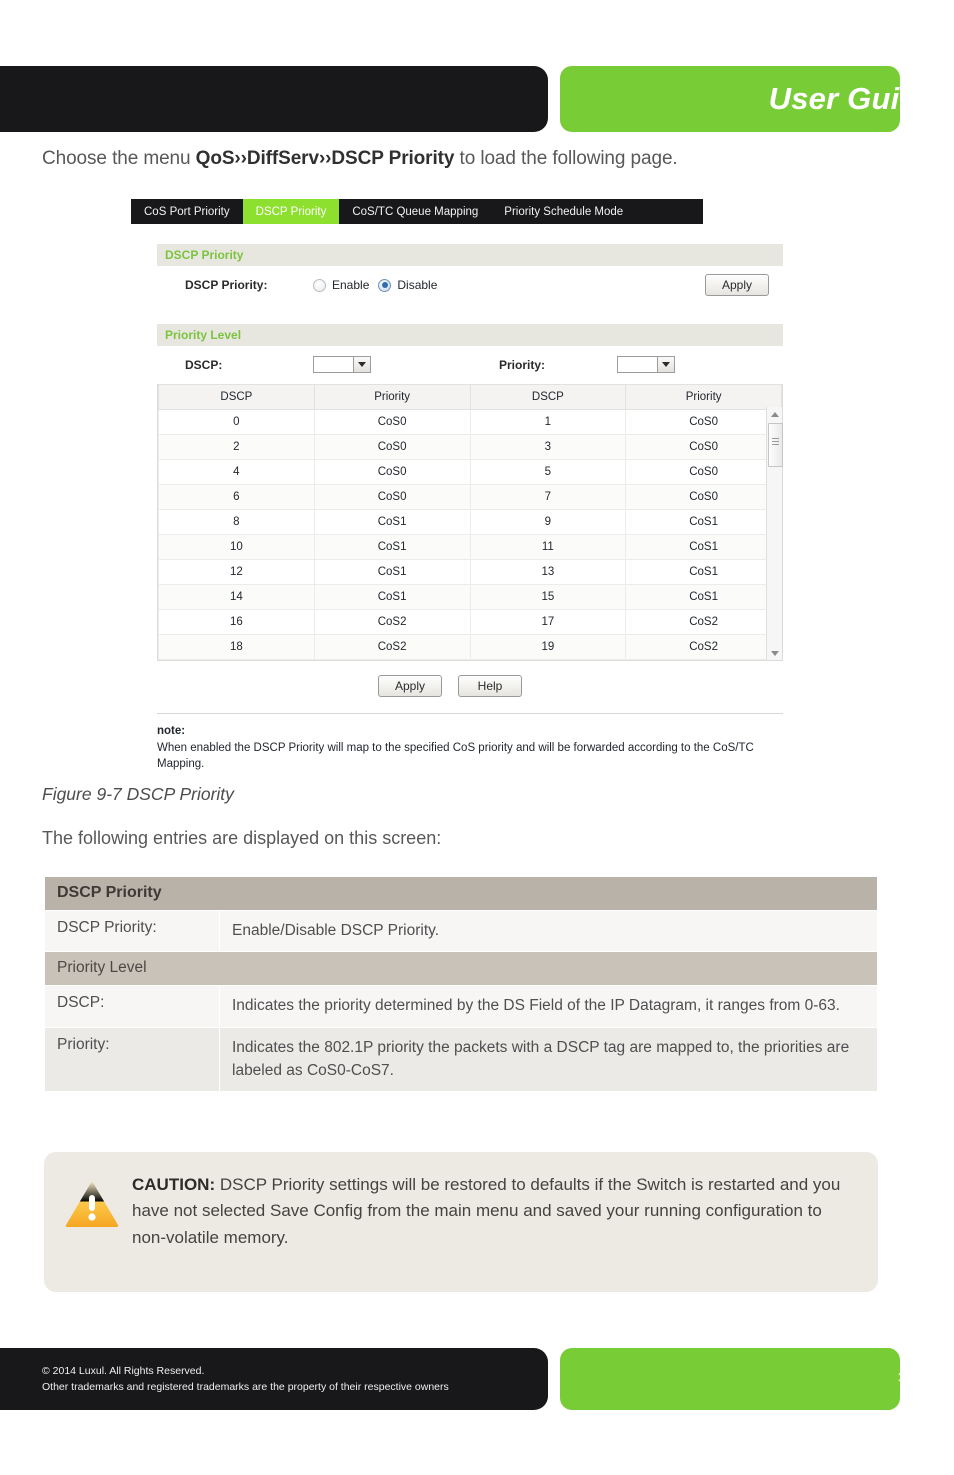  I want to click on table-row: 0 CoS0 1 CoS0, so click(470, 422).